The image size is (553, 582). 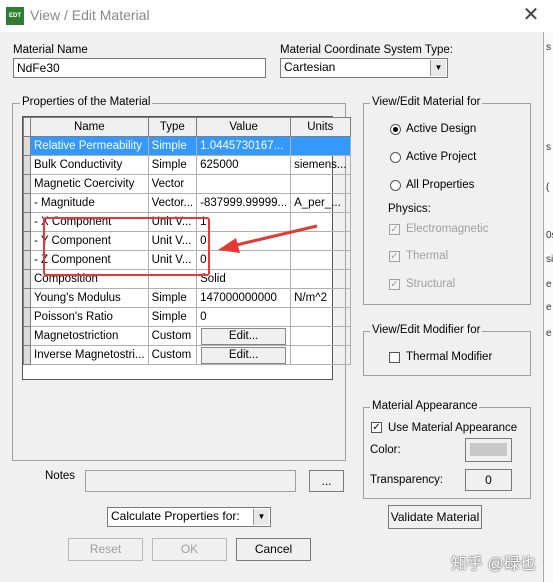 What do you see at coordinates (50, 50) in the screenshot?
I see `material-name-label: Material Name` at bounding box center [50, 50].